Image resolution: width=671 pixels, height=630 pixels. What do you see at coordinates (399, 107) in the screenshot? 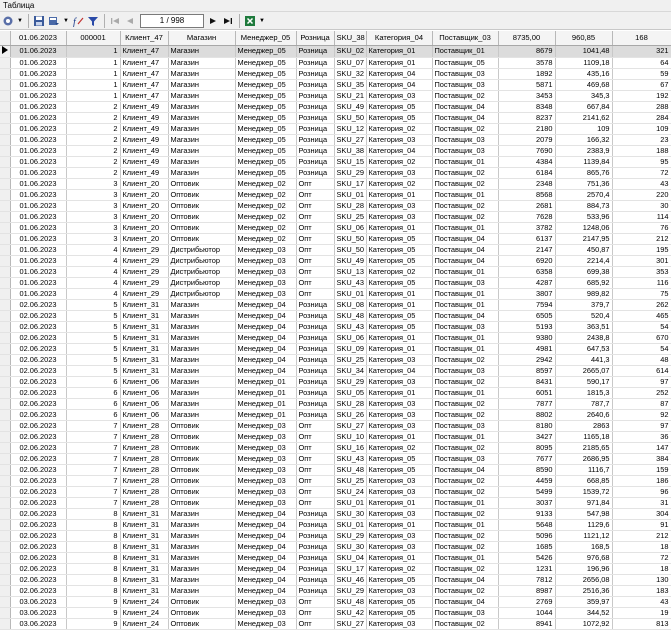
I see `table-cell: Категория_05` at bounding box center [399, 107].